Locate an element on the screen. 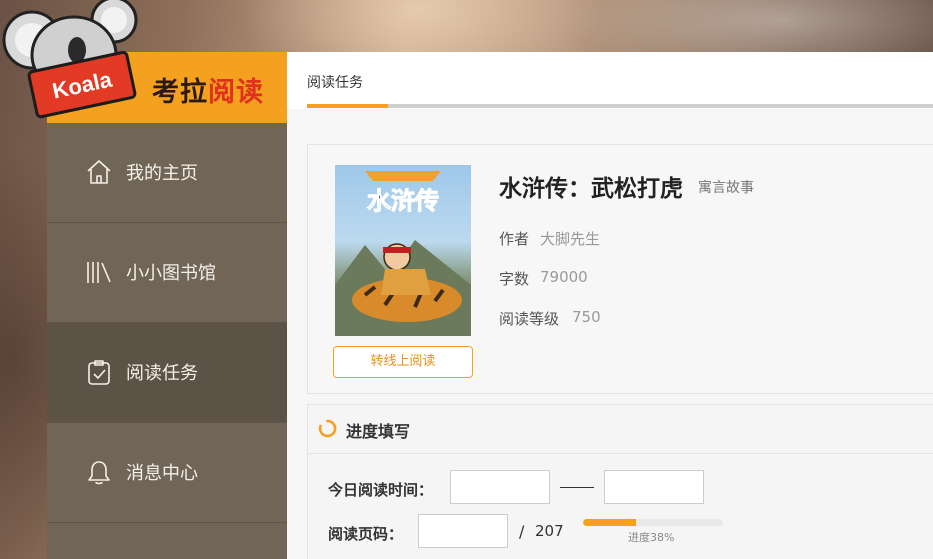 The image size is (933, 559). progress-bar is located at coordinates (653, 522).